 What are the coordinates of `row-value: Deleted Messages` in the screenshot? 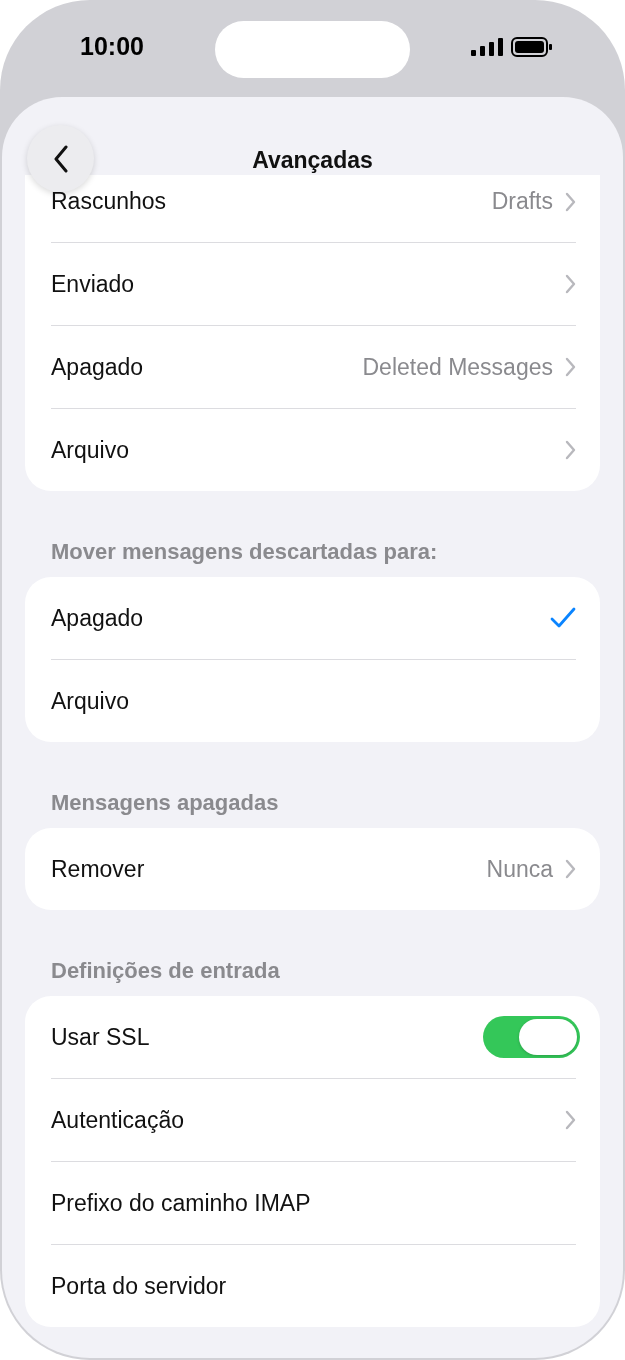 It's located at (457, 367).